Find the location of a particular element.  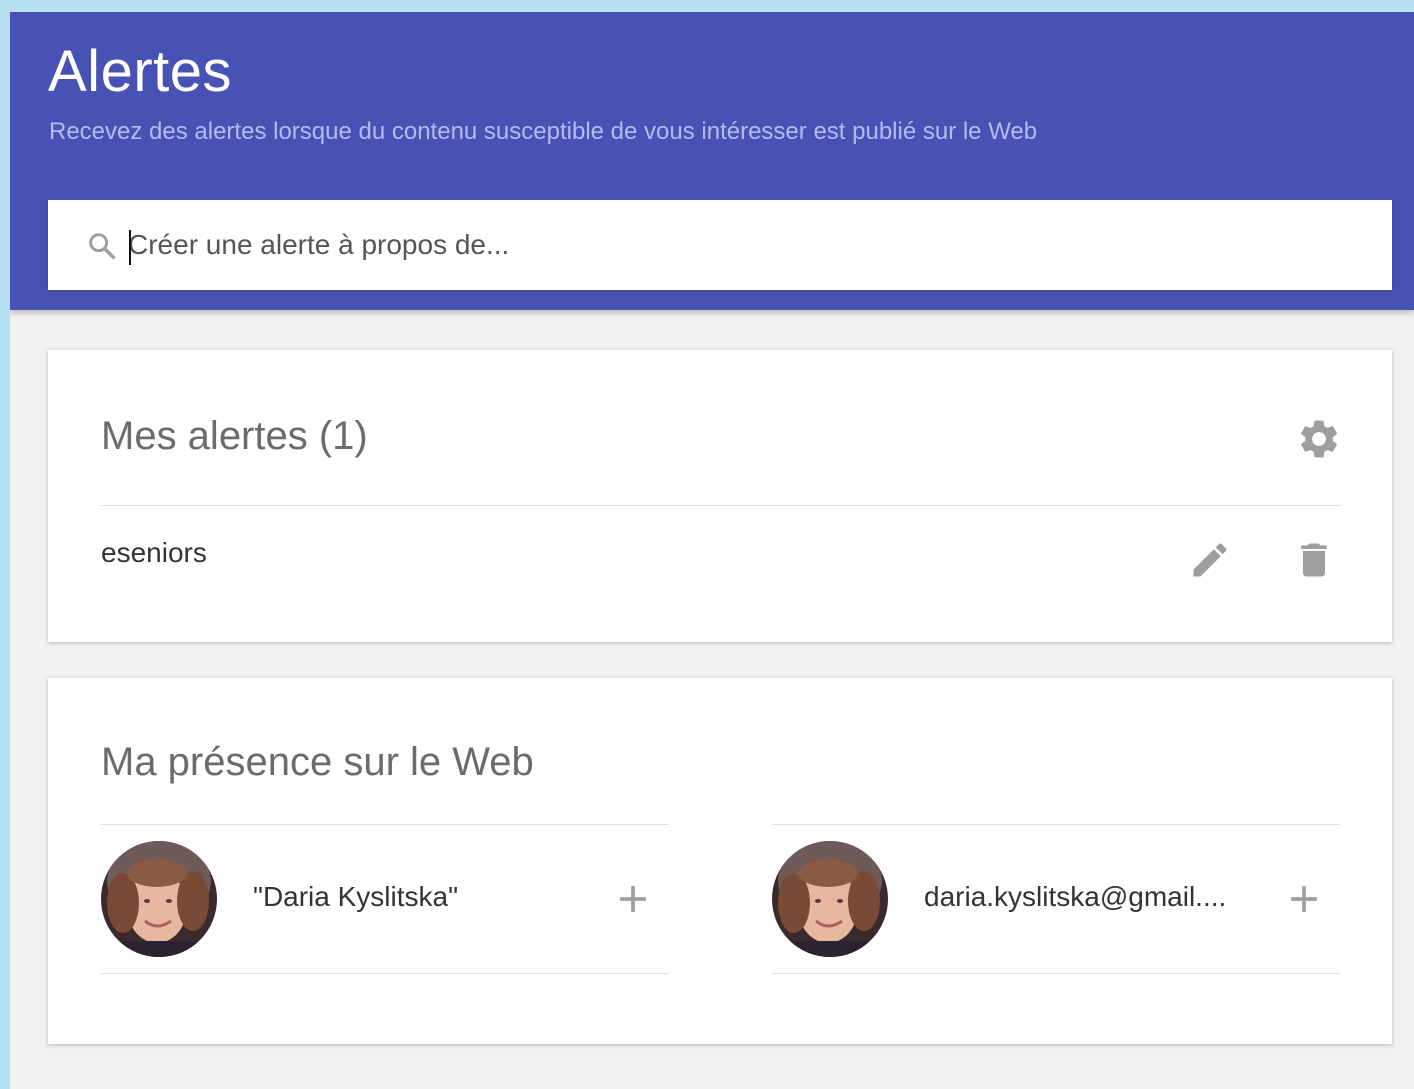

text-cursor is located at coordinates (130, 247).